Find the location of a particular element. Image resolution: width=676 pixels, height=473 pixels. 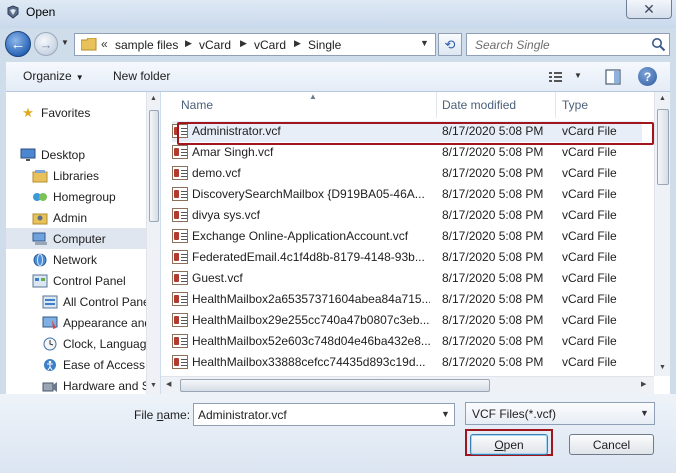

breadcrumb-item: sample files is located at coordinates (146, 45).